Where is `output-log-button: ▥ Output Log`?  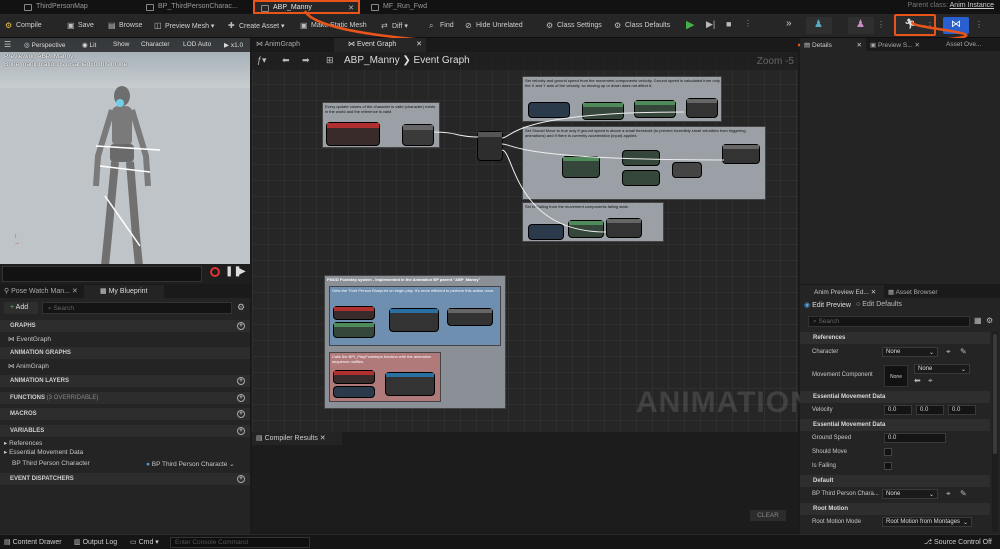 output-log-button: ▥ Output Log is located at coordinates (95, 542).